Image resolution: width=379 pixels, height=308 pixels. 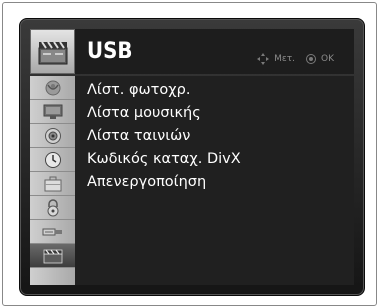 I want to click on menu-item-deactivation: Απενεργοποίηση, so click(x=214, y=181).